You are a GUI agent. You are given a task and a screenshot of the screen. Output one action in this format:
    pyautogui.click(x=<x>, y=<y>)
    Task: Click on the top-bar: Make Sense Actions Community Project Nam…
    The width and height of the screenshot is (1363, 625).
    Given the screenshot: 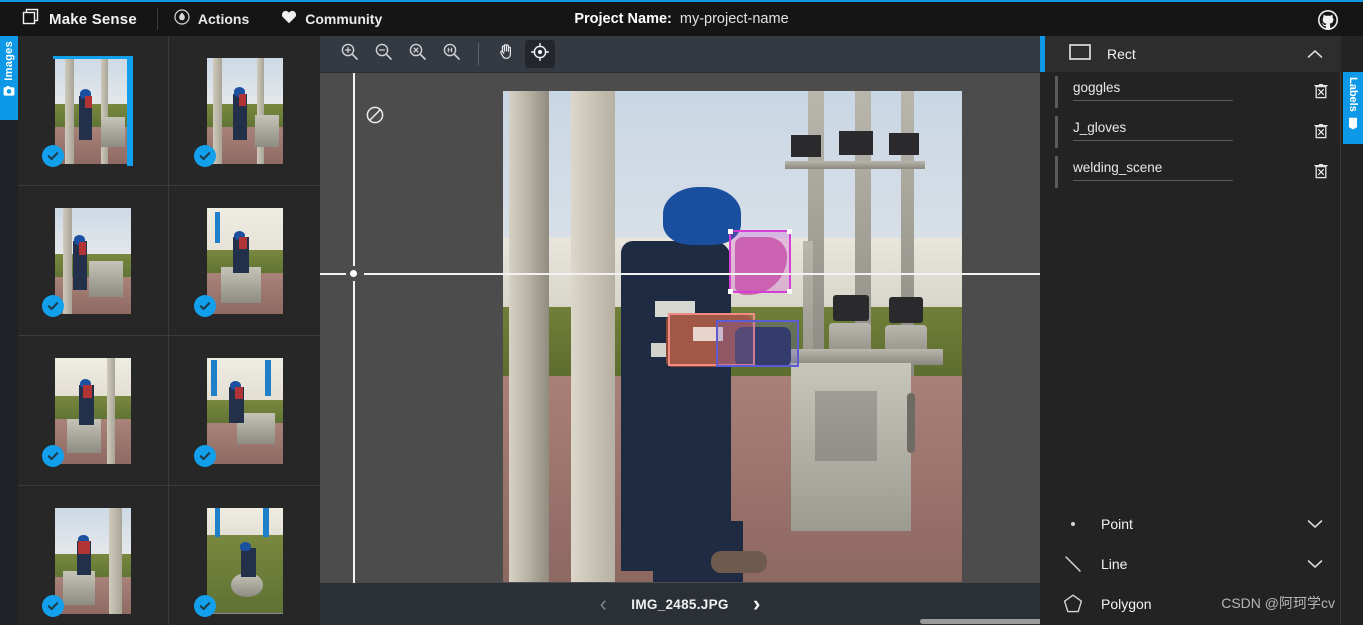 What is the action you would take?
    pyautogui.click(x=681, y=18)
    